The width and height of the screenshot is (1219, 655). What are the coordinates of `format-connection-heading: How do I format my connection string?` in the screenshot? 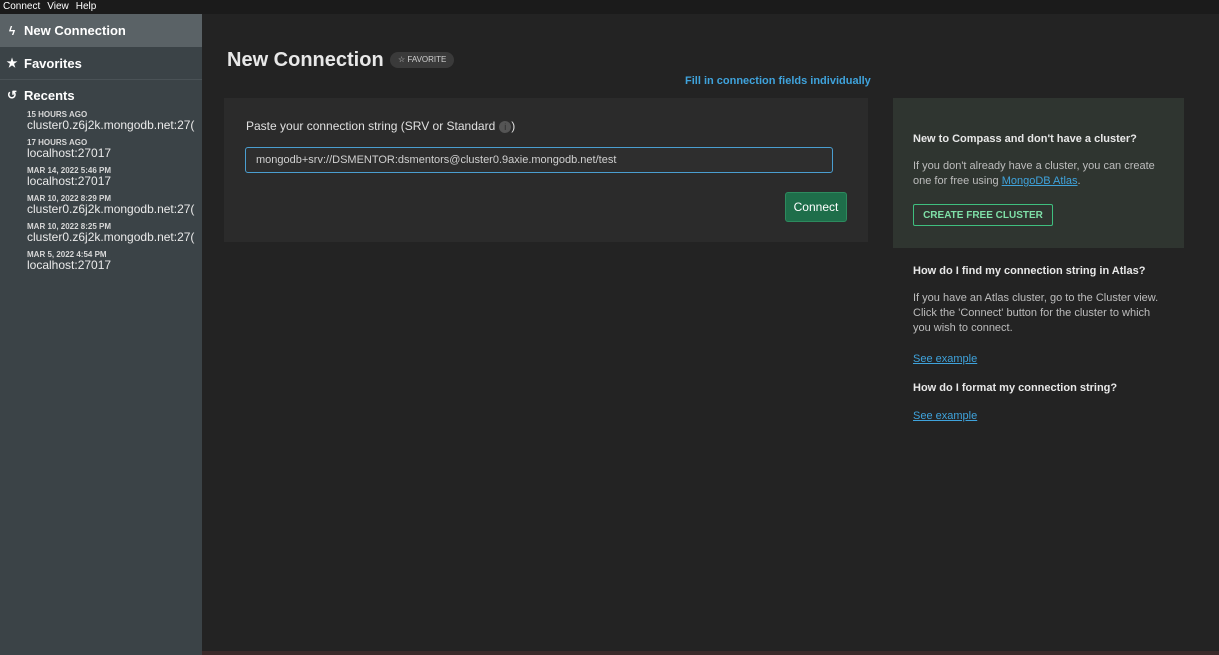 It's located at (1015, 388).